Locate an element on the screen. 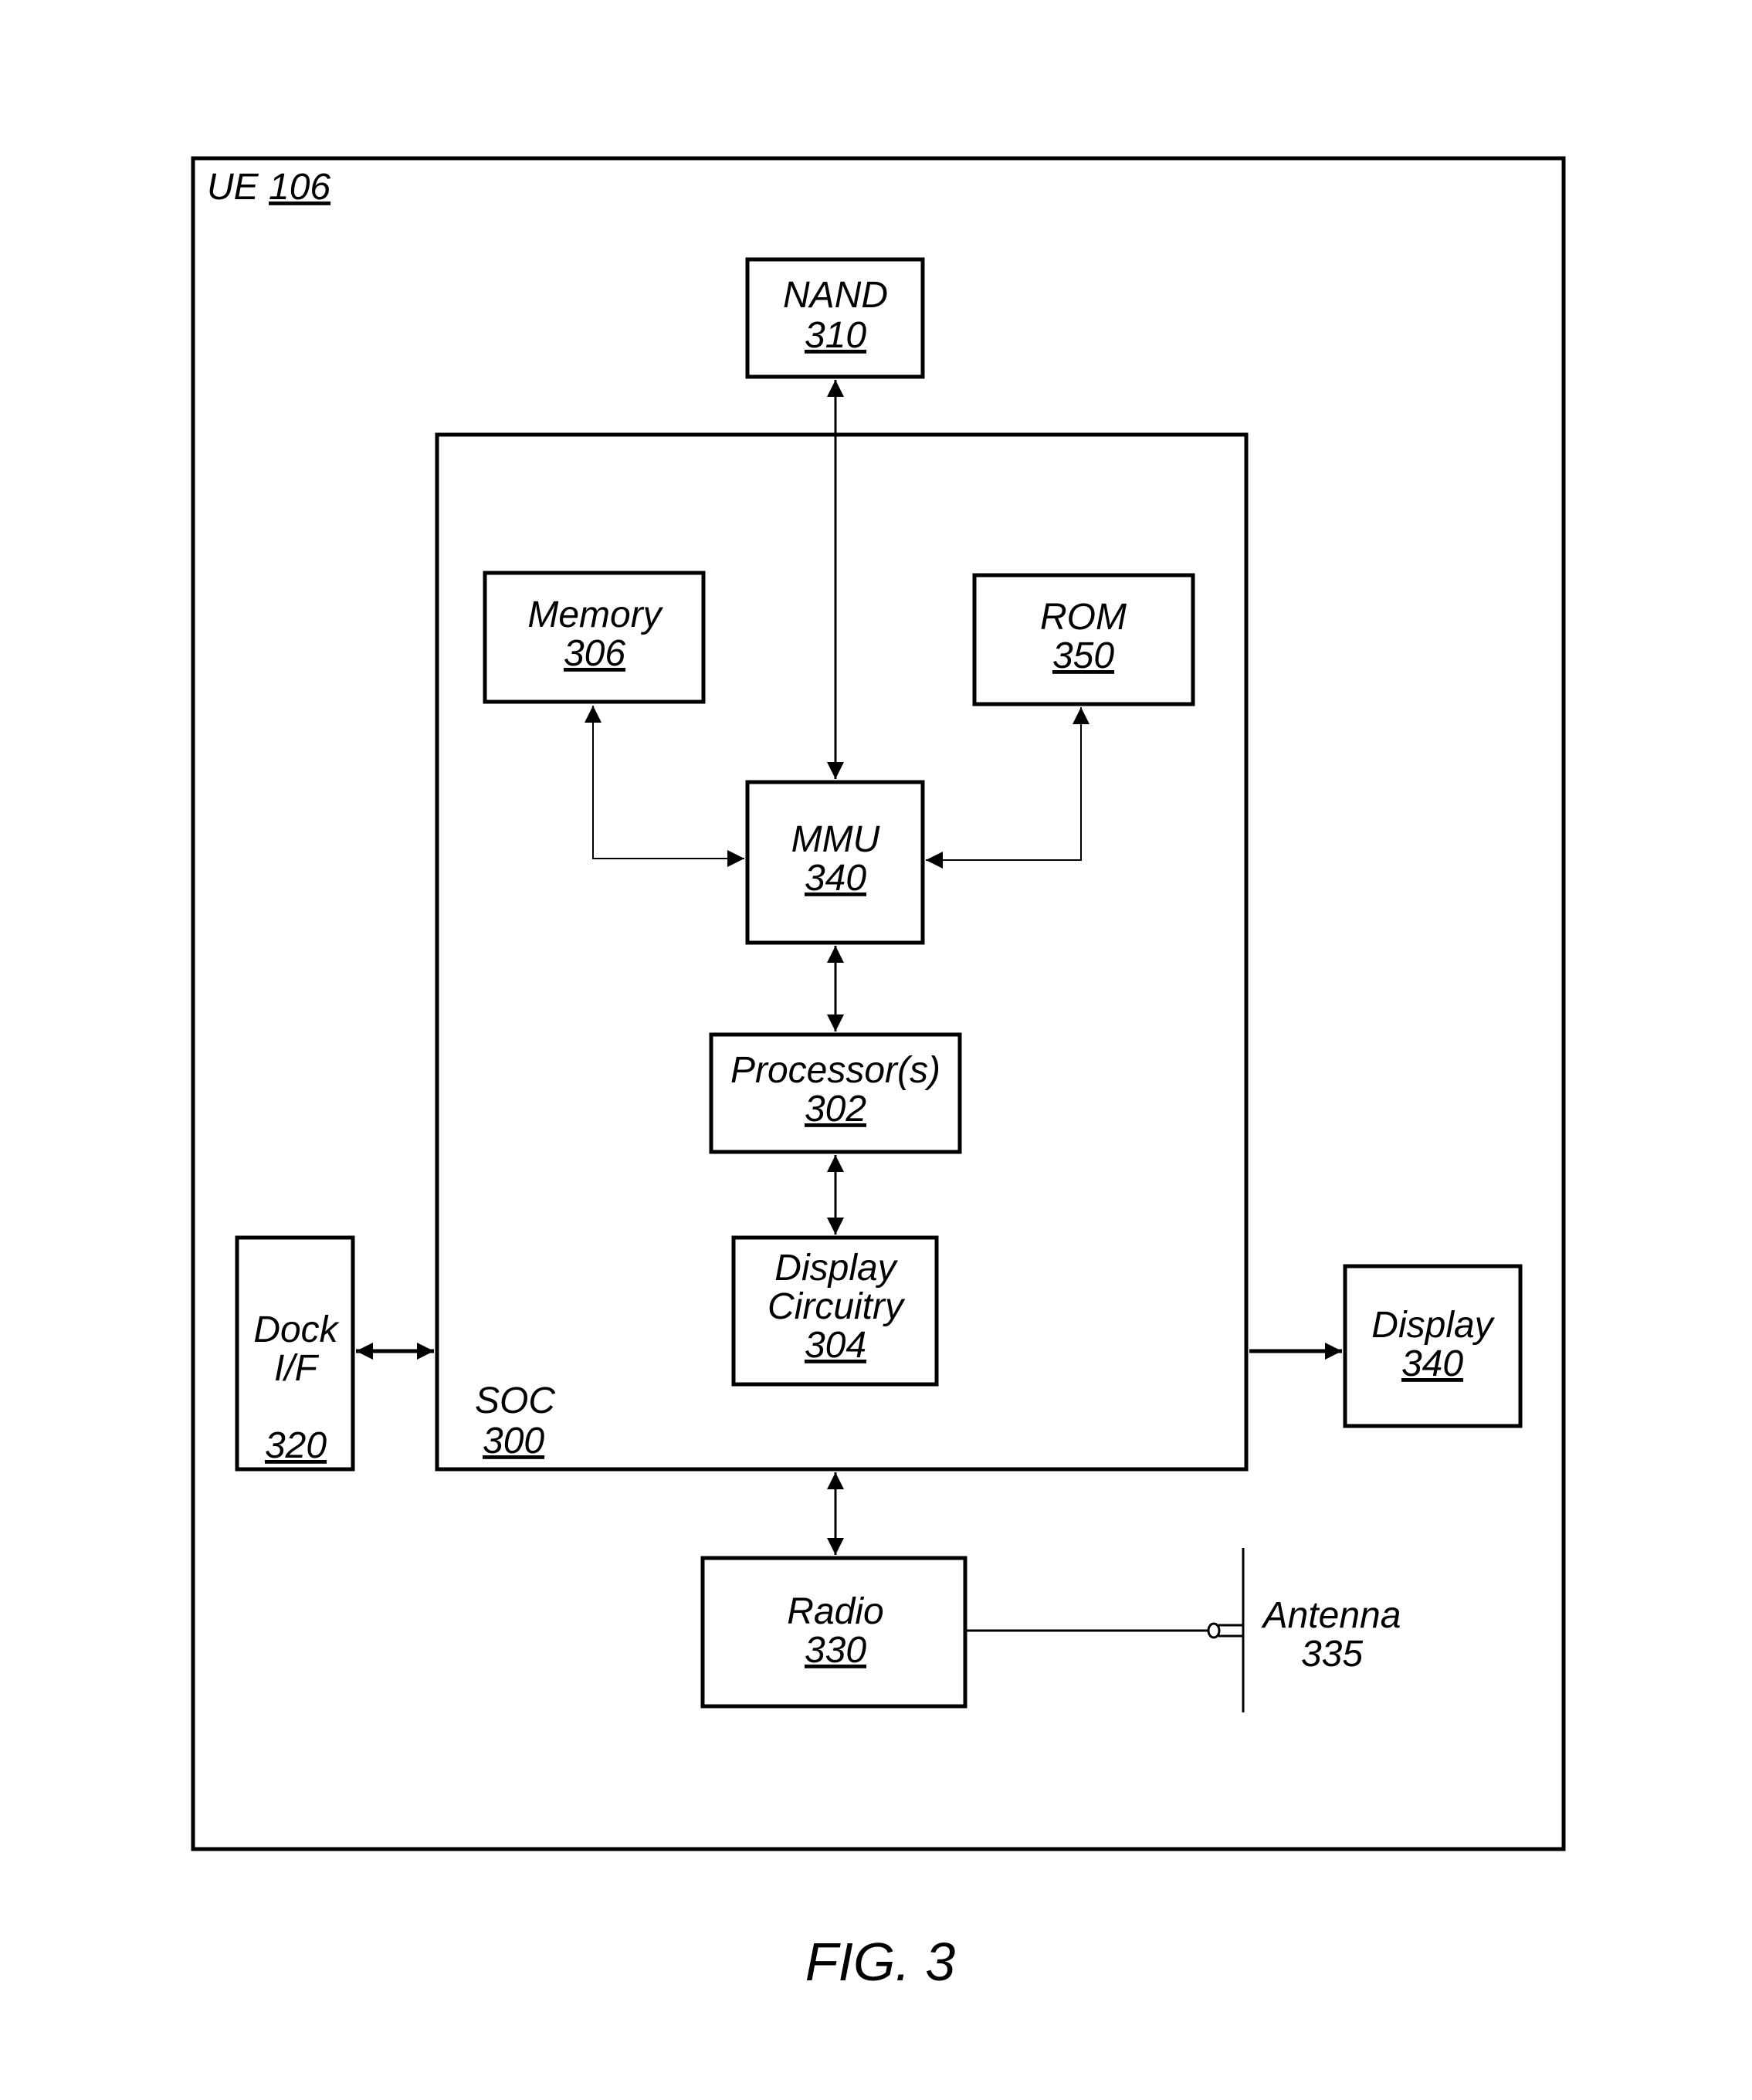 The height and width of the screenshot is (2100, 1752). svg-text: 306 is located at coordinates (594, 653).